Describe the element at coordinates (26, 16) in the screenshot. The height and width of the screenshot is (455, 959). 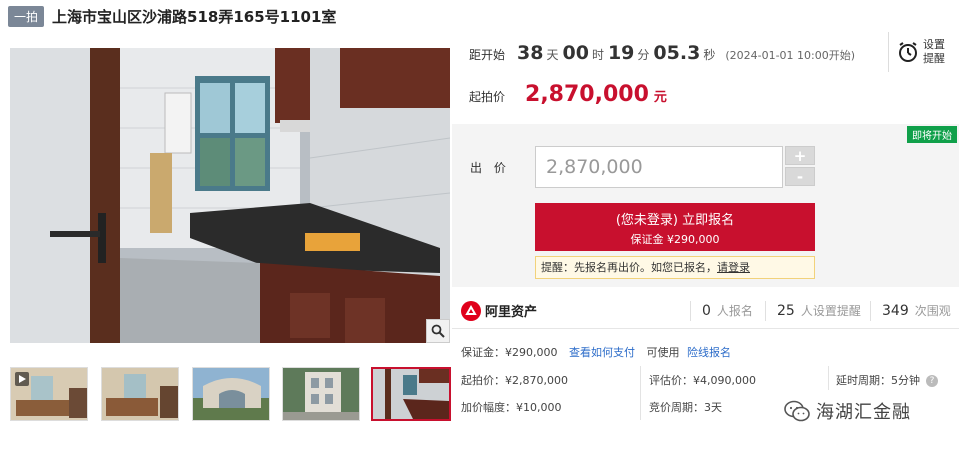
I see `auction-round-tag: 一拍` at that location.